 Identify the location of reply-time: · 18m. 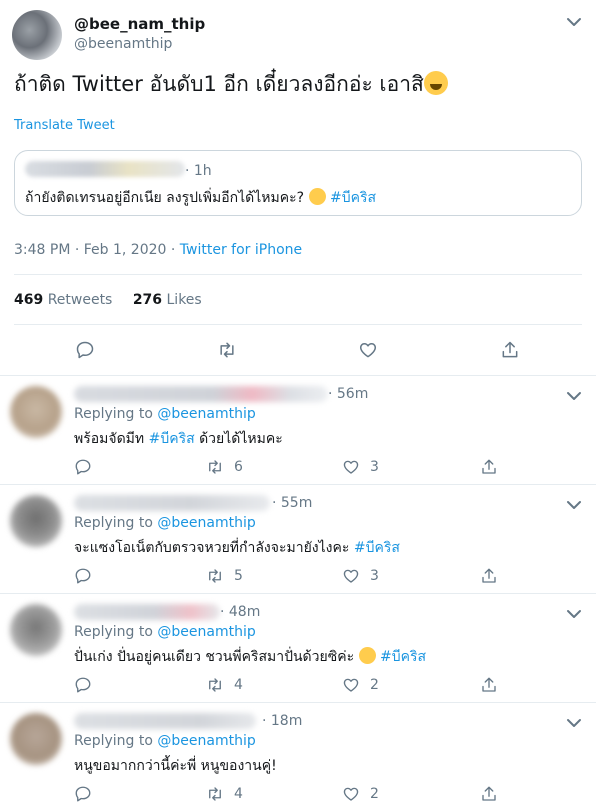
(282, 721).